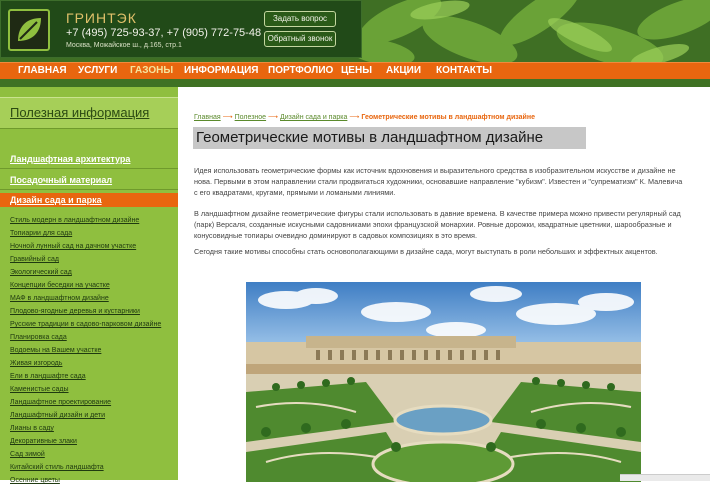  I want to click on sidebar-header: Полезная информация, so click(89, 113).